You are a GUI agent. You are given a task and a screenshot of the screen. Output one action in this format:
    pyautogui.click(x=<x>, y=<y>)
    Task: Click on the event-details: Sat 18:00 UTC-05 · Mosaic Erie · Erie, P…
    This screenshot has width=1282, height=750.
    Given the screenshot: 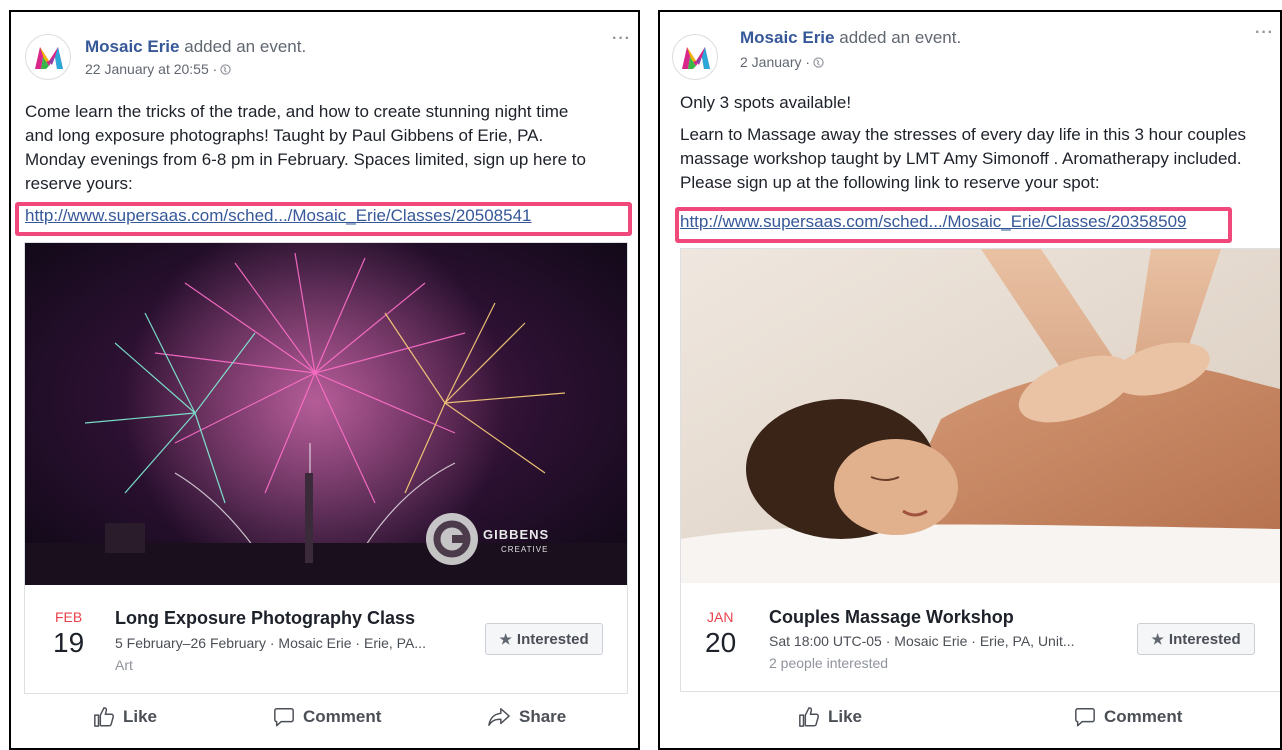 What is the action you would take?
    pyautogui.click(x=922, y=641)
    